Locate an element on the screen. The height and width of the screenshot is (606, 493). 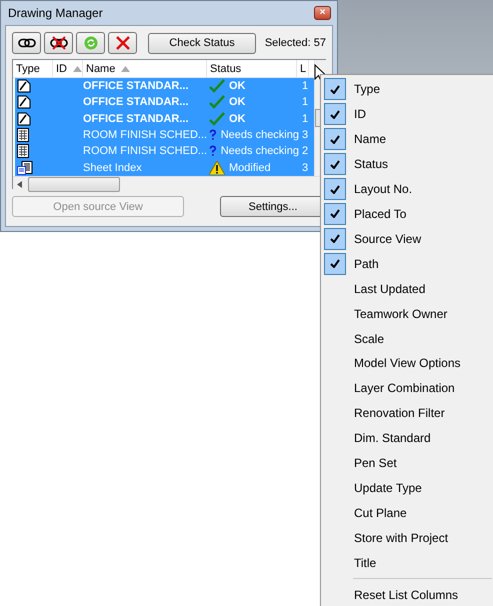
menu-label: Store with Project is located at coordinates (401, 537).